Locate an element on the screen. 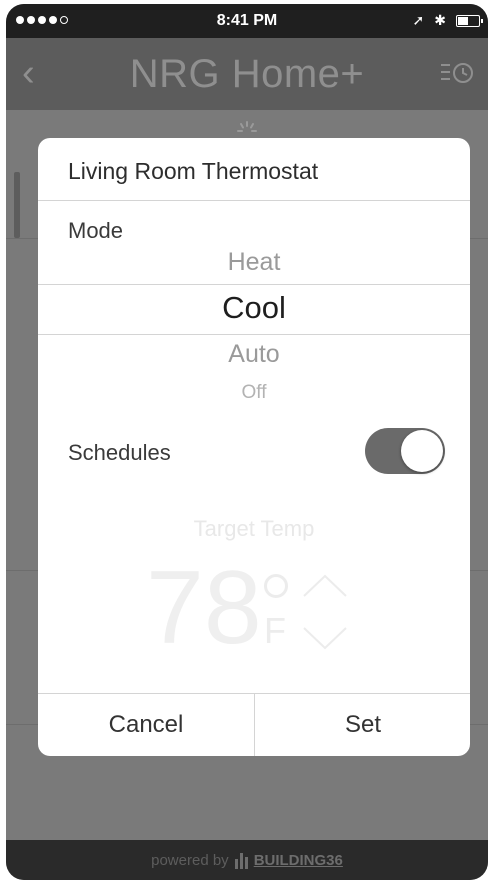 This screenshot has width=494, height=882. mode-option-cool-selected: Cool is located at coordinates (254, 308).